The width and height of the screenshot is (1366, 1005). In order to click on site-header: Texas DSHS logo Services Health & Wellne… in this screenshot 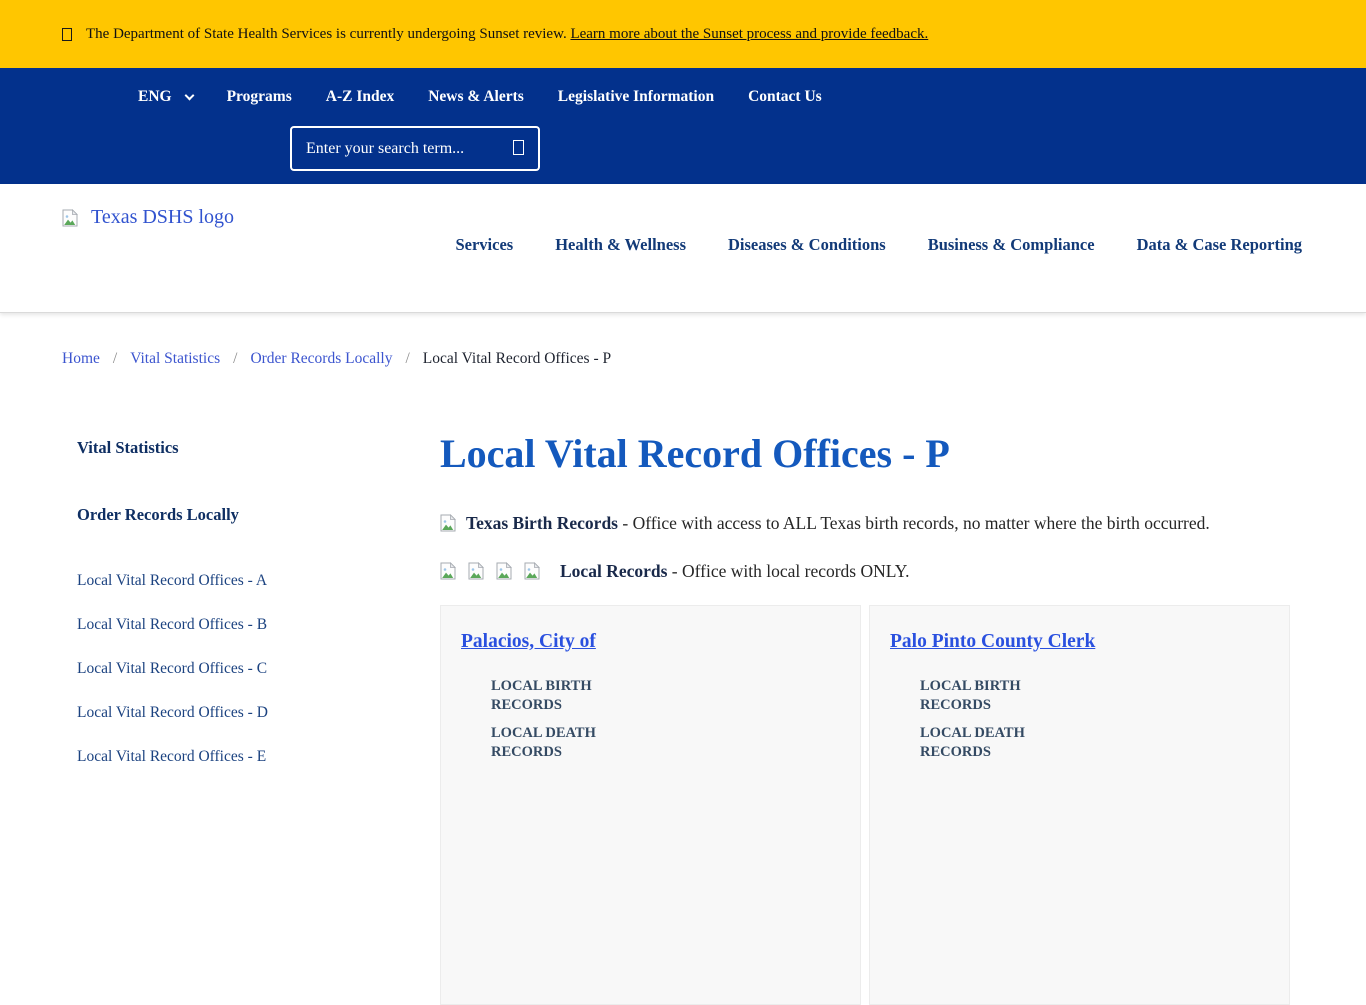, I will do `click(683, 248)`.